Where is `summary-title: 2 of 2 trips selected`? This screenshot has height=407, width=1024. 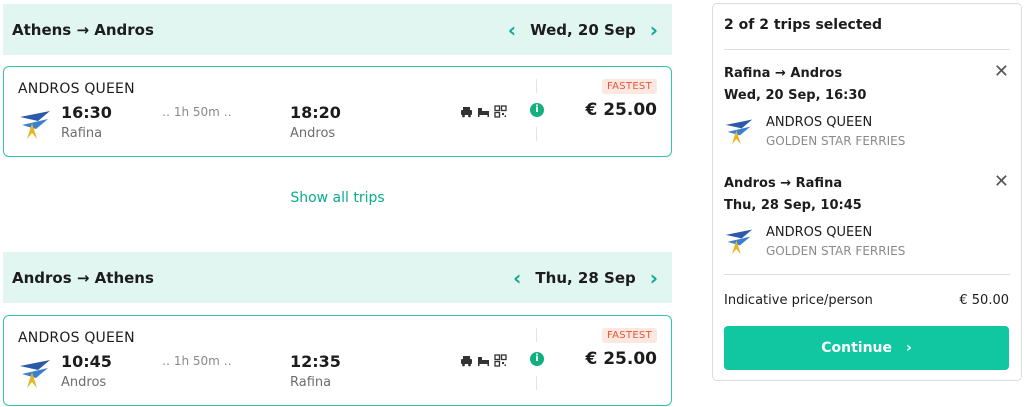 summary-title: 2 of 2 trips selected is located at coordinates (803, 25).